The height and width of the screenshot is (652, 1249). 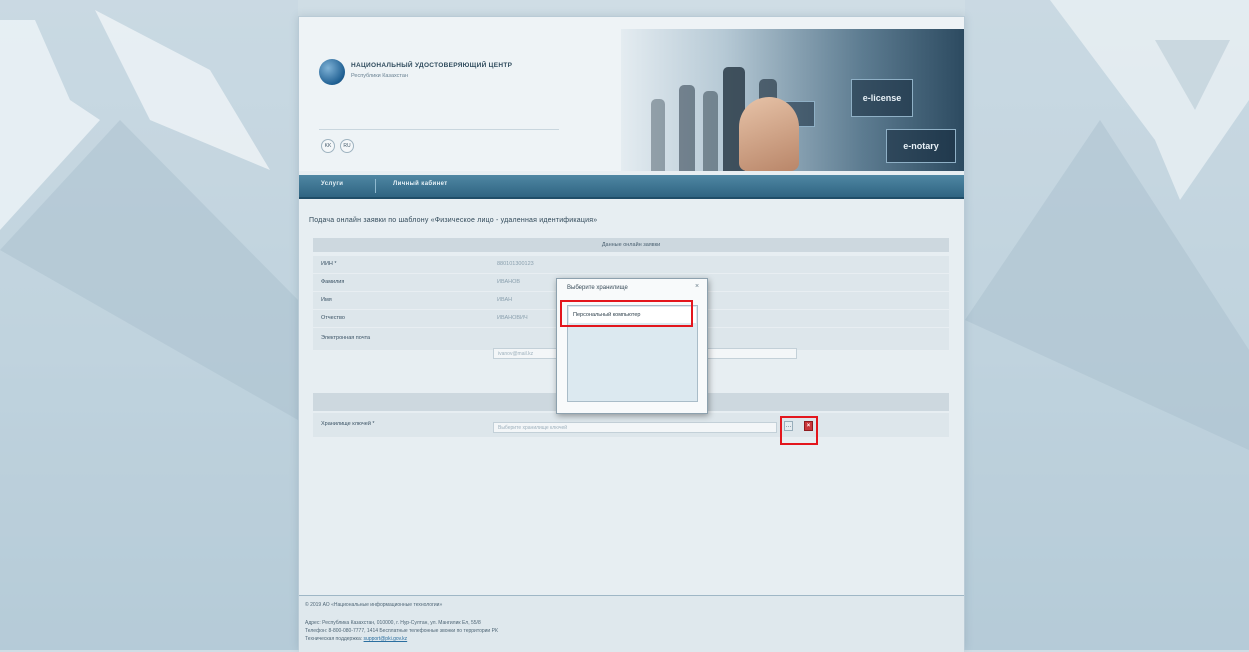 What do you see at coordinates (375, 186) in the screenshot?
I see `nav-separator` at bounding box center [375, 186].